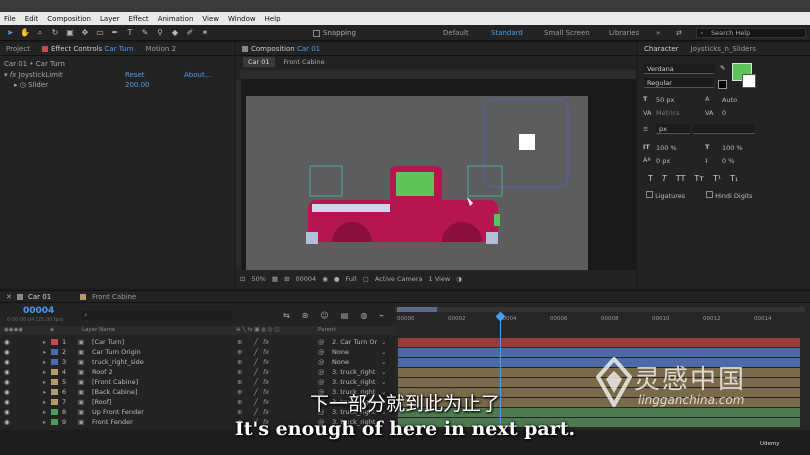 This screenshot has height=455, width=810. What do you see at coordinates (6, 75) in the screenshot?
I see `expand-triangle-icon: ▾` at bounding box center [6, 75].